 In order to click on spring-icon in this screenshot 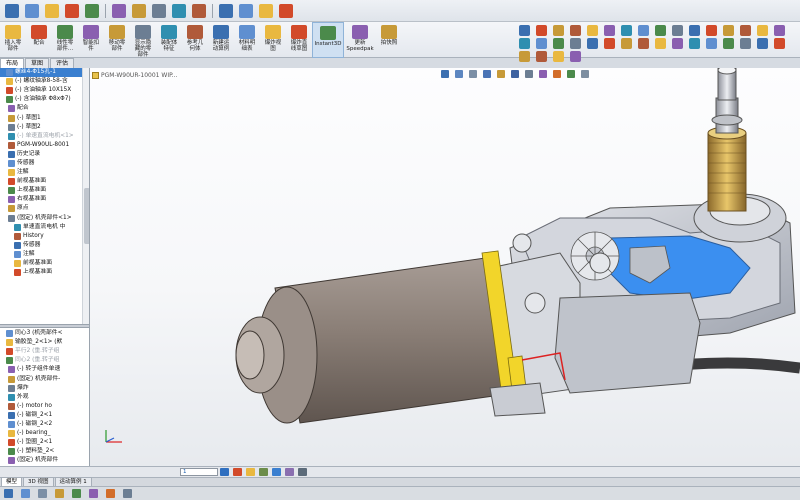, I will do `click(93, 493)`.